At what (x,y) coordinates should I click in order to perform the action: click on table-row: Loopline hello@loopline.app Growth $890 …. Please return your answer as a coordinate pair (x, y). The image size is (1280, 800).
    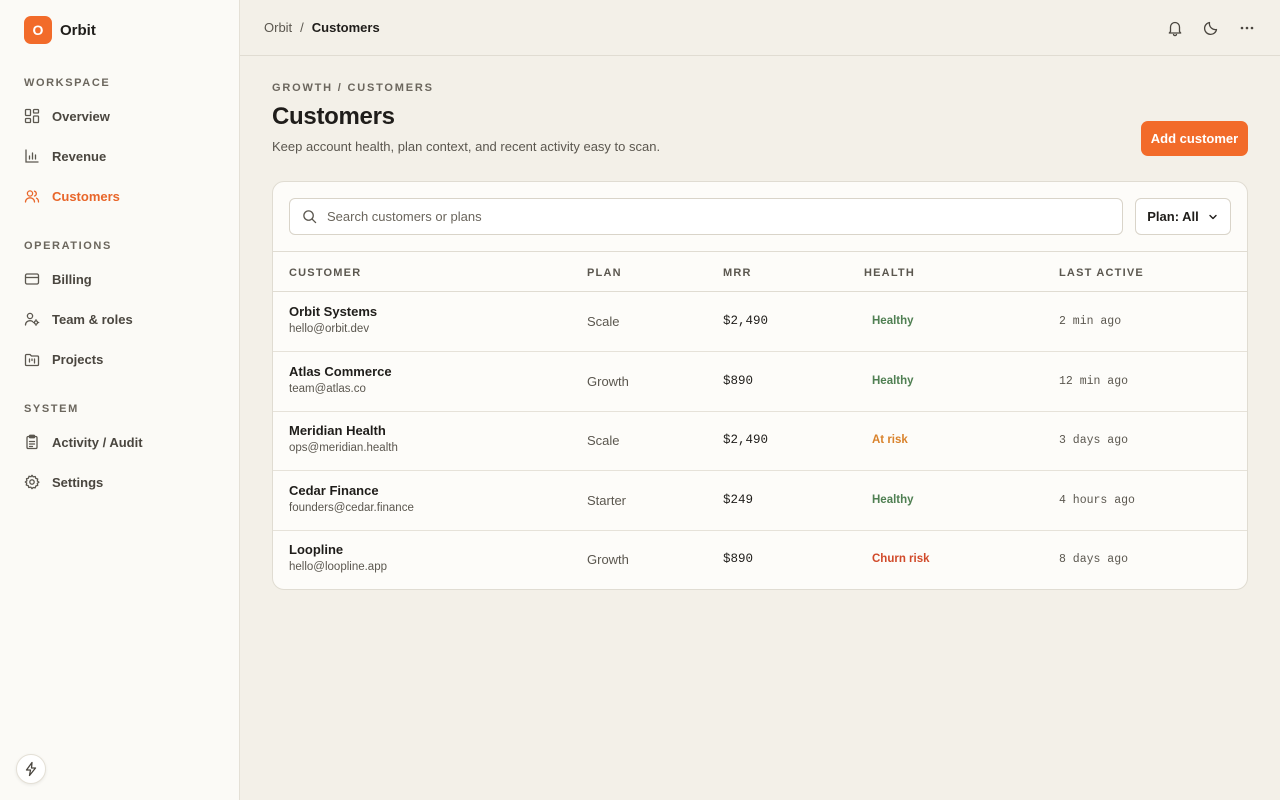
    Looking at the image, I should click on (760, 559).